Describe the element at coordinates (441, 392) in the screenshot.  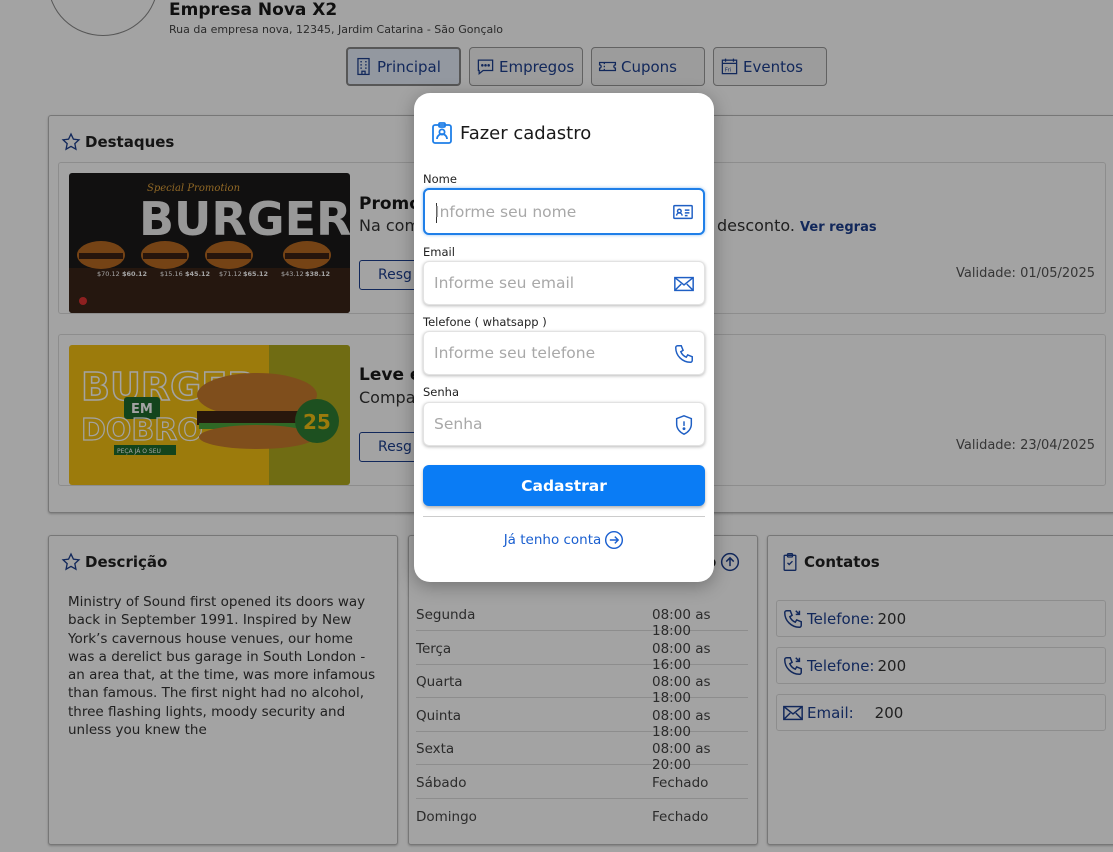
I see `senha-label: Senha` at that location.